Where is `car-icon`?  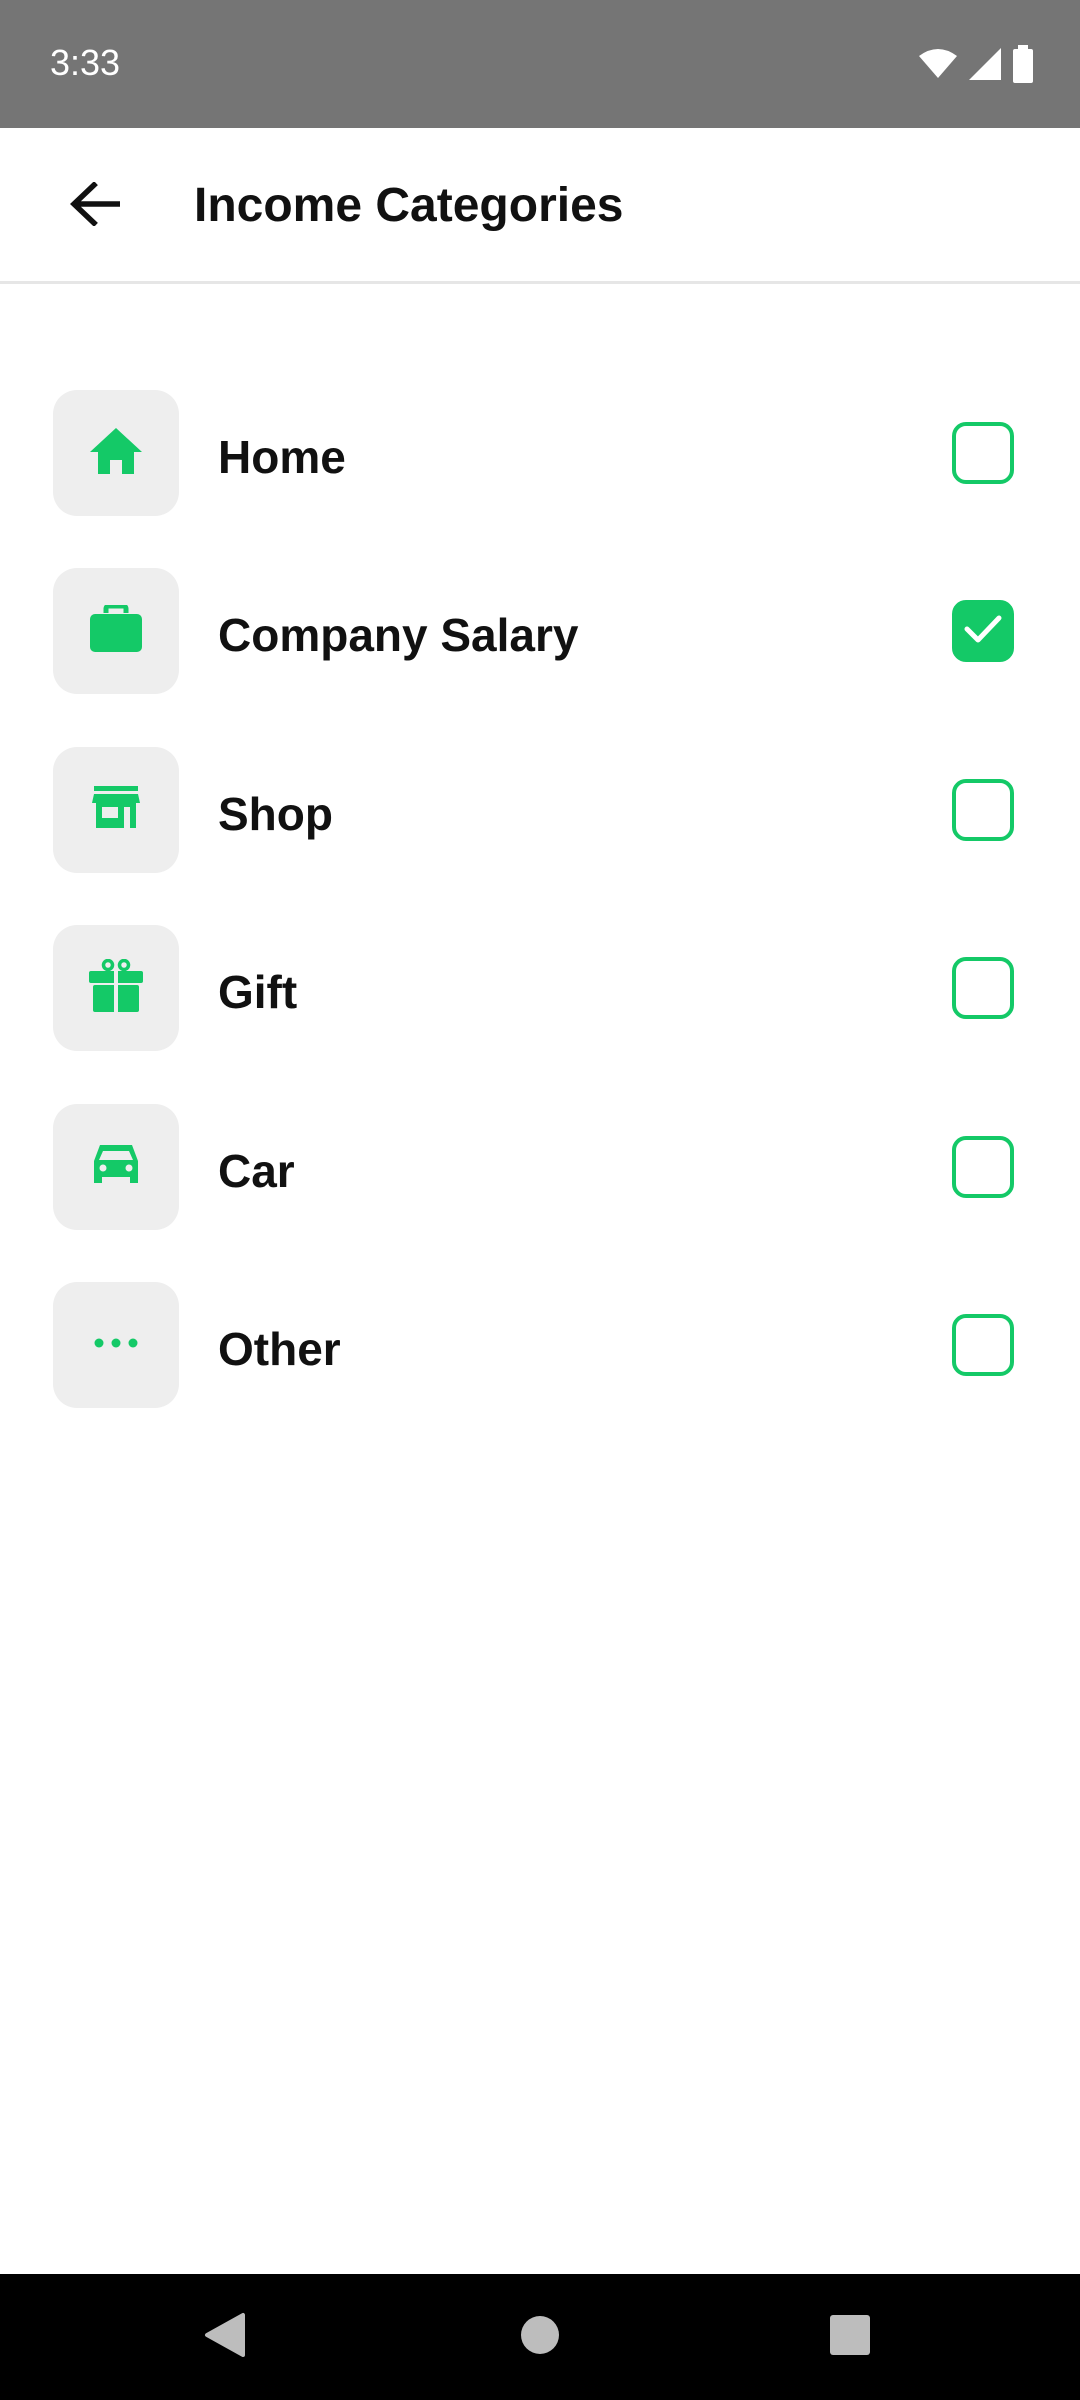 car-icon is located at coordinates (116, 1166).